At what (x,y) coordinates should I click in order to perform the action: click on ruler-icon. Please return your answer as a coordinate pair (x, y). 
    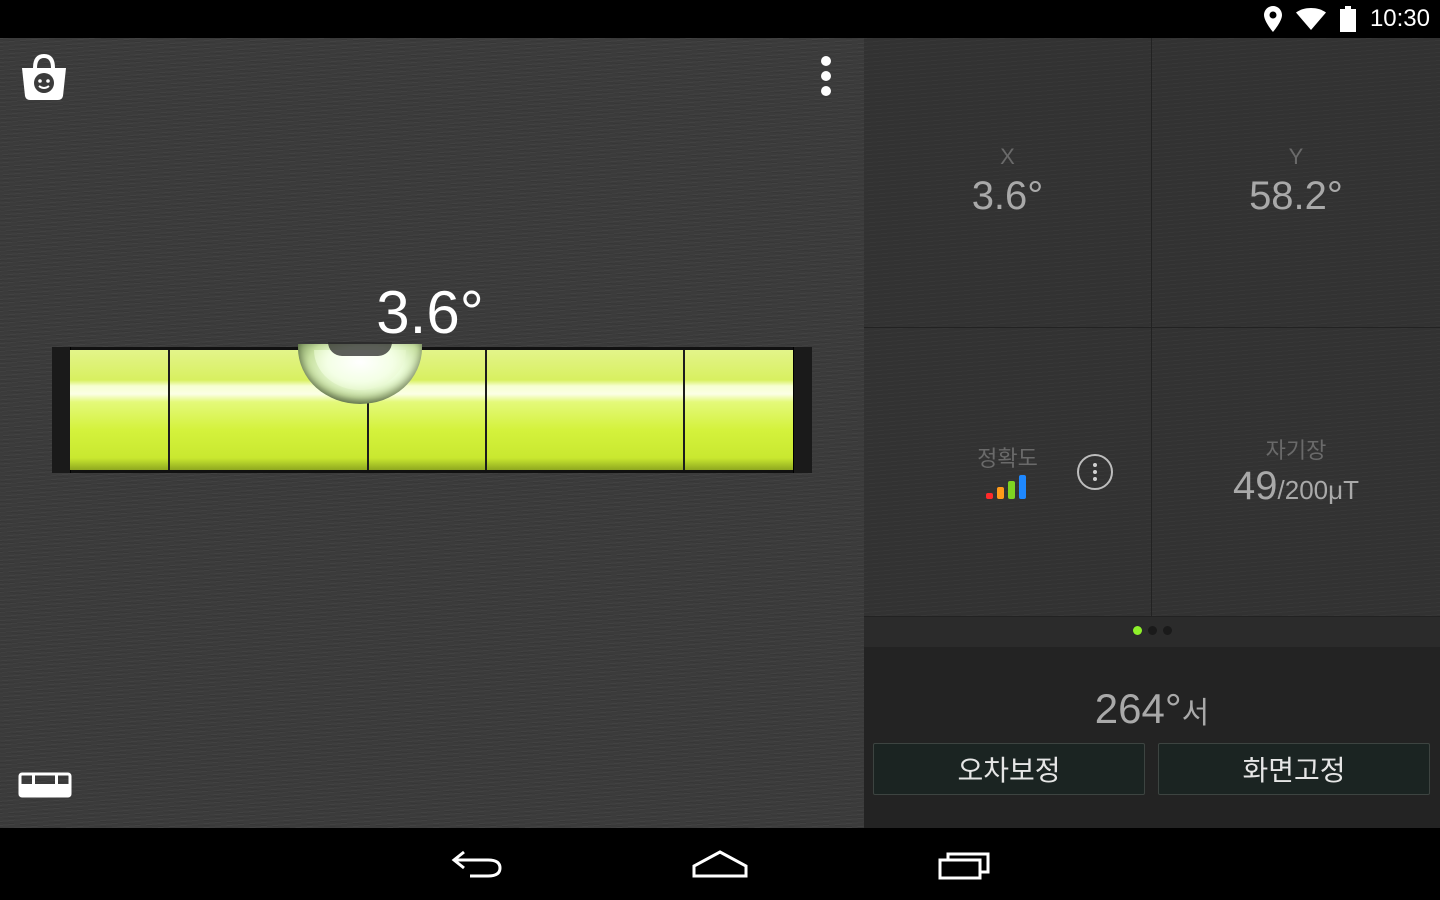
    Looking at the image, I should click on (45, 785).